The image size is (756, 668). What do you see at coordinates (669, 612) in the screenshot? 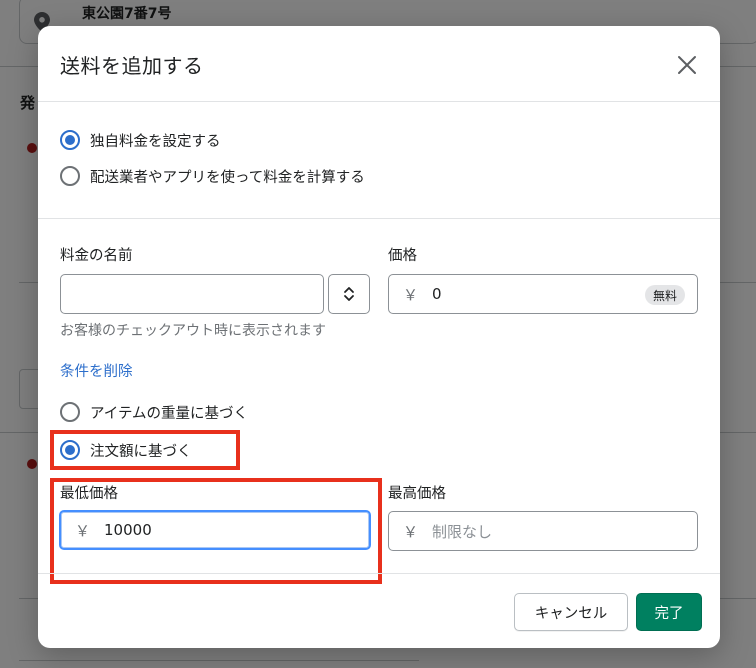
I see `done-button: 完了` at bounding box center [669, 612].